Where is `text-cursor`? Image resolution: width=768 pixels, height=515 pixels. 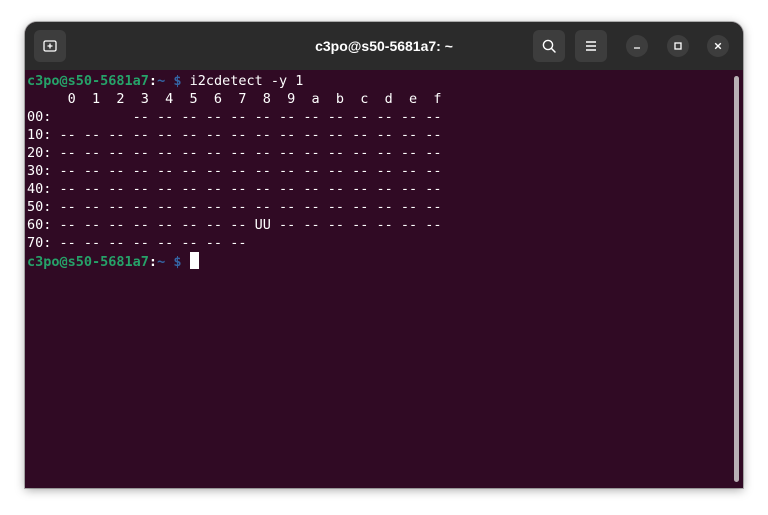 text-cursor is located at coordinates (194, 260).